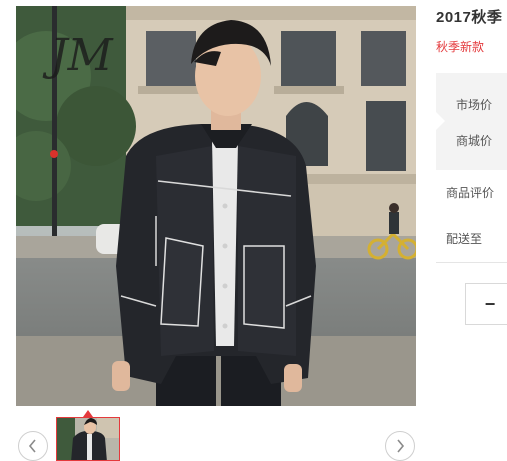  I want to click on selected-thumb-indicator, so click(88, 413).